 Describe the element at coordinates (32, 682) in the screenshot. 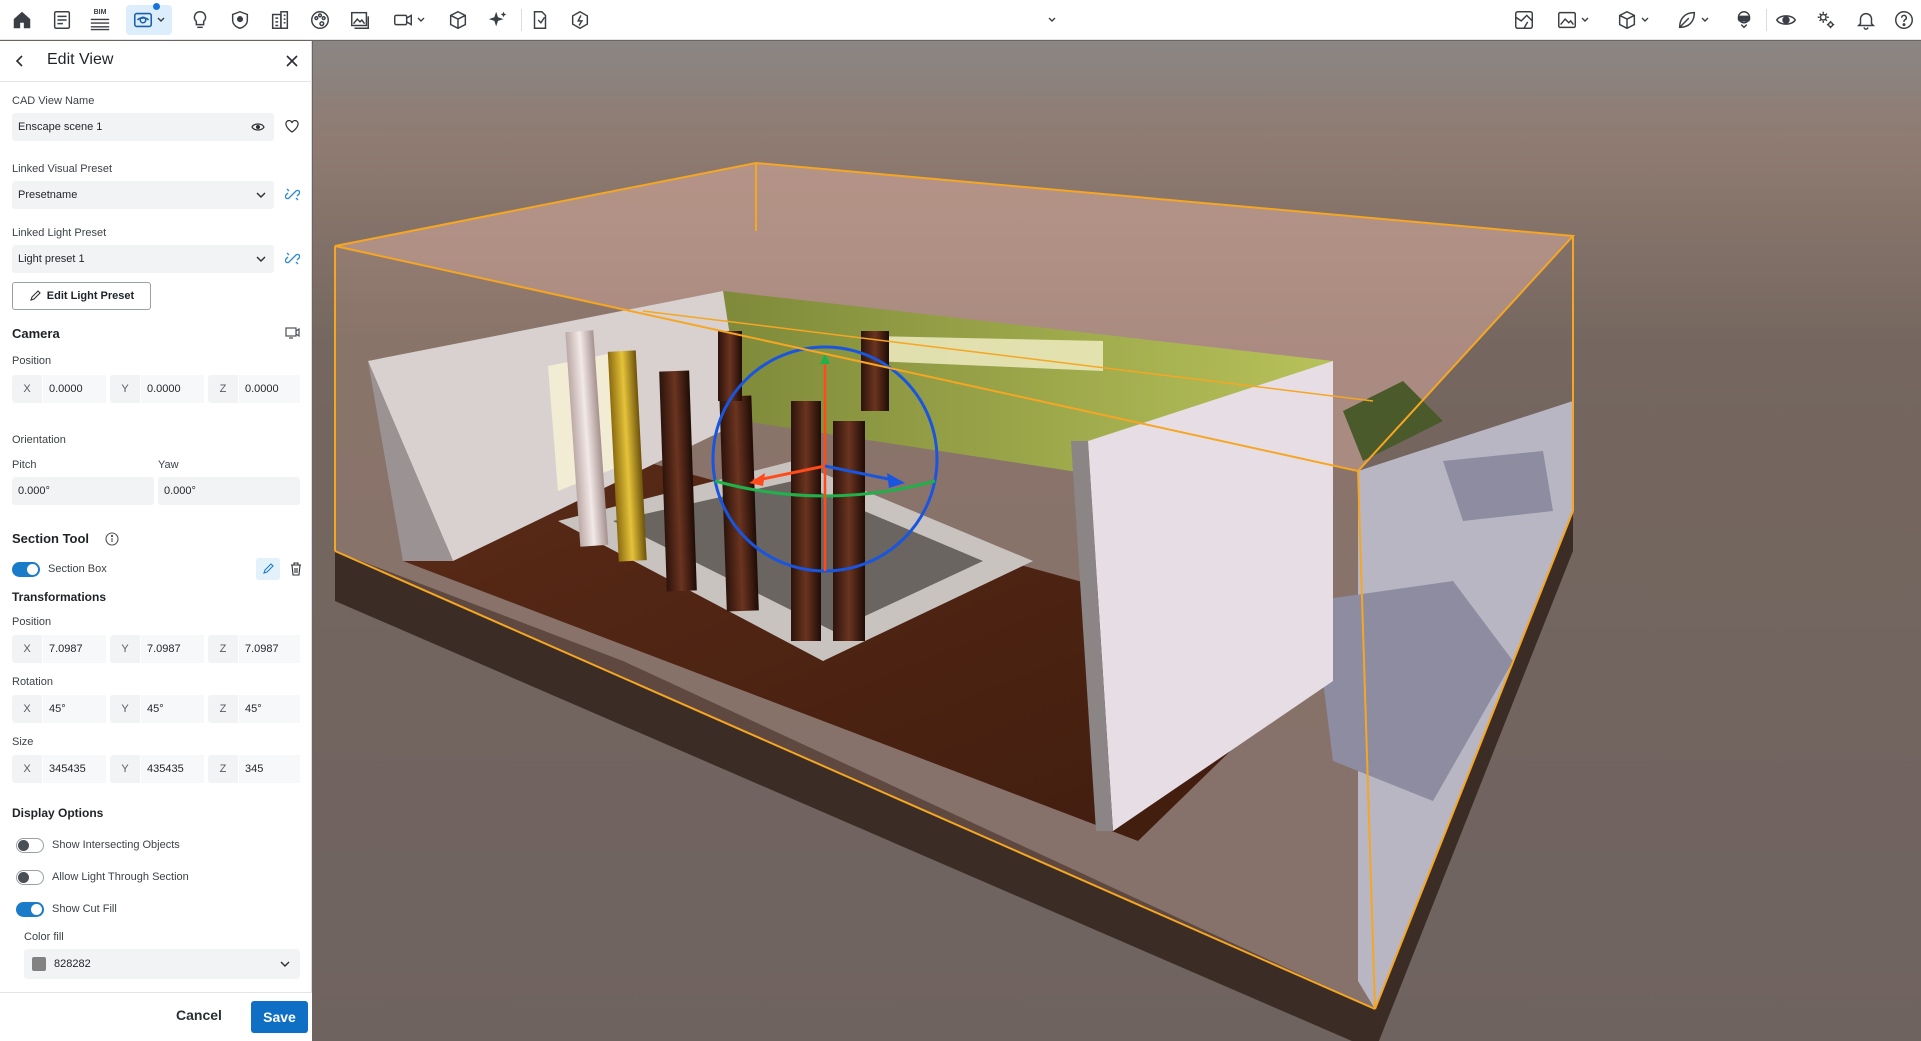

I see `rotation-label: Rotation` at that location.